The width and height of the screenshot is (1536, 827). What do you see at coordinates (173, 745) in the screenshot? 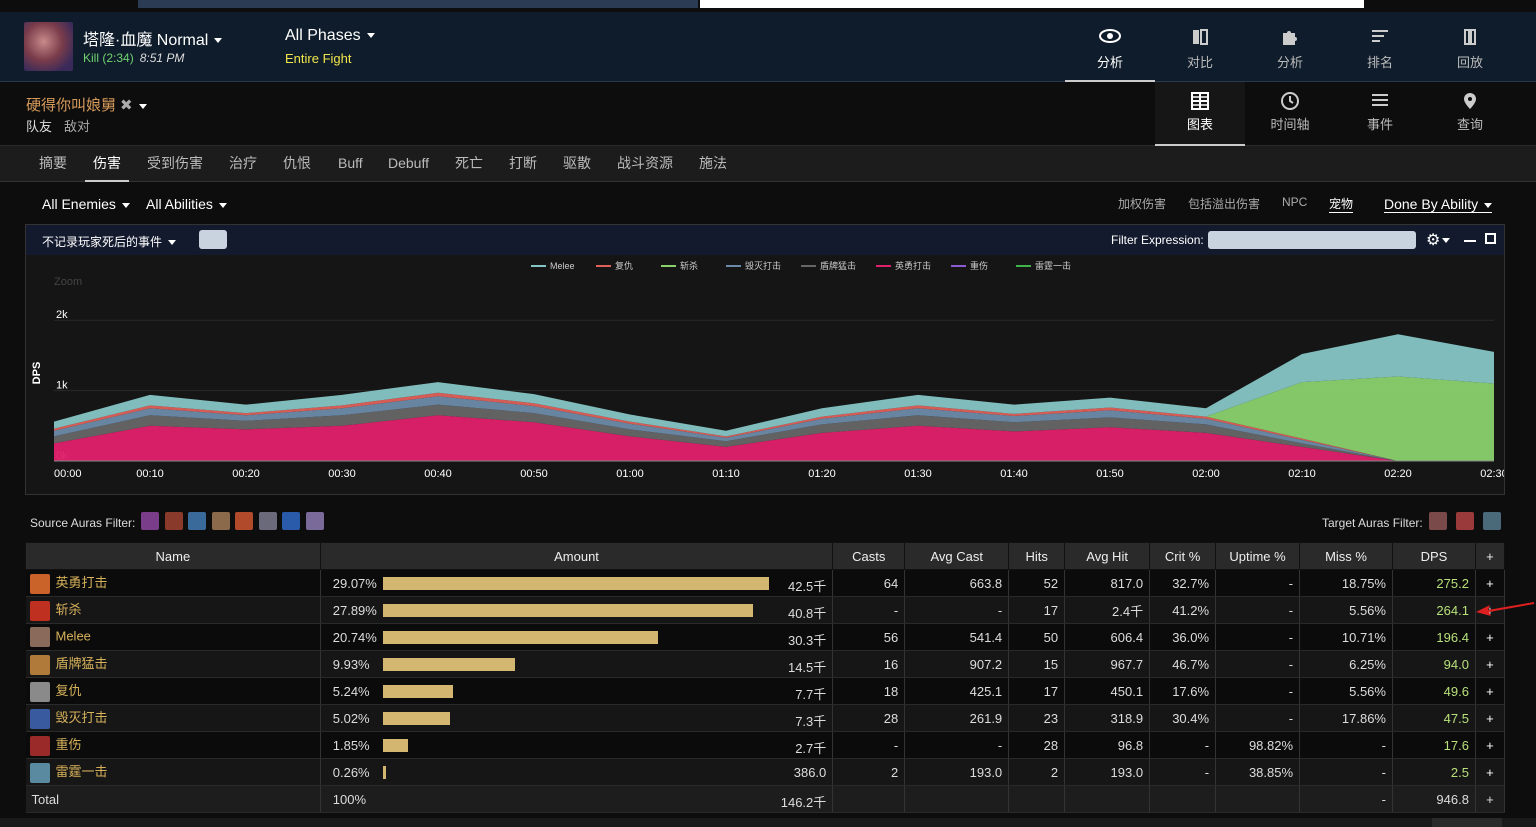
I see `ability-name-cell: 重伤` at bounding box center [173, 745].